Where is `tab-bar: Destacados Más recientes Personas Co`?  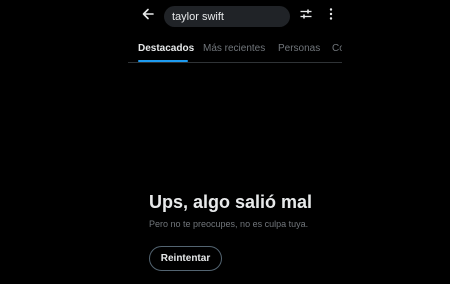
tab-bar: Destacados Más recientes Personas Co is located at coordinates (235, 48).